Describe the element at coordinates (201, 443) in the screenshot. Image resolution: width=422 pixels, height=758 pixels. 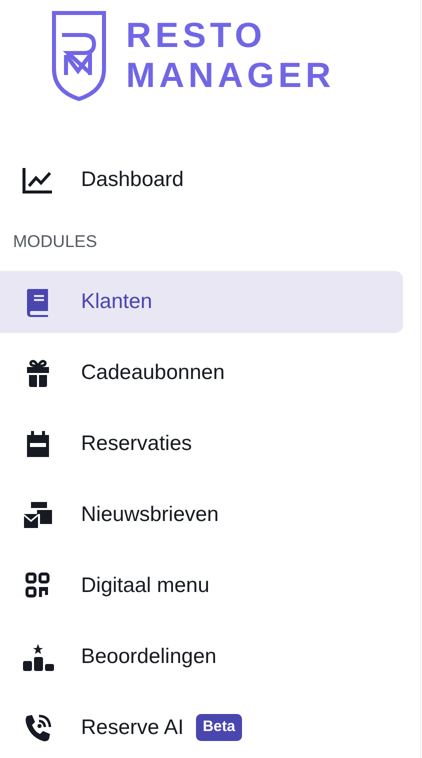
I see `nav-item: Reservaties` at that location.